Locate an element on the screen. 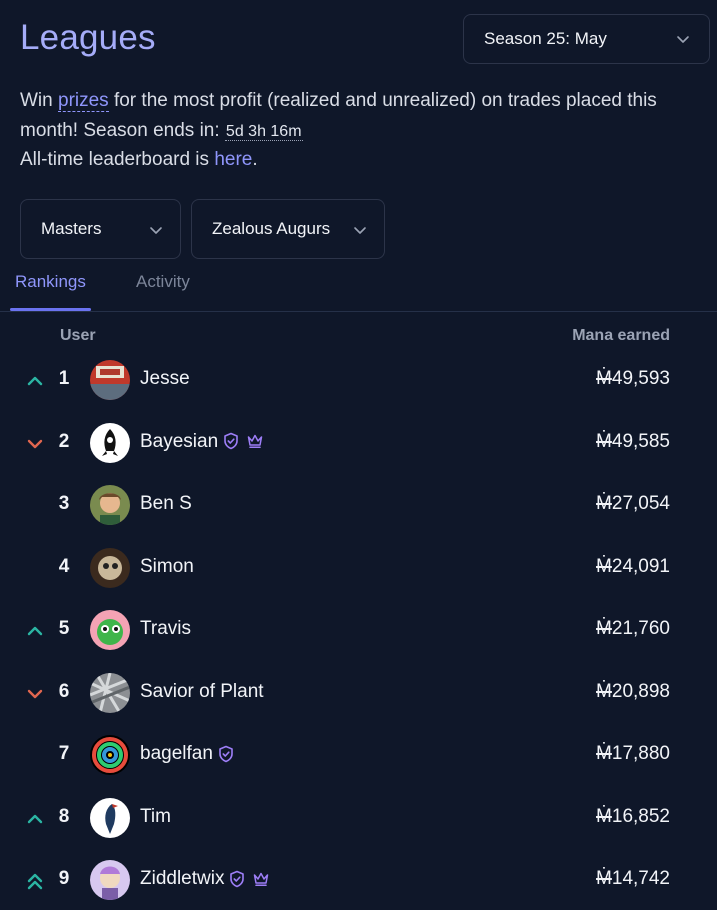 The width and height of the screenshot is (717, 910). table-row: 3 Ben S Ṁ27,054 is located at coordinates (358, 511).